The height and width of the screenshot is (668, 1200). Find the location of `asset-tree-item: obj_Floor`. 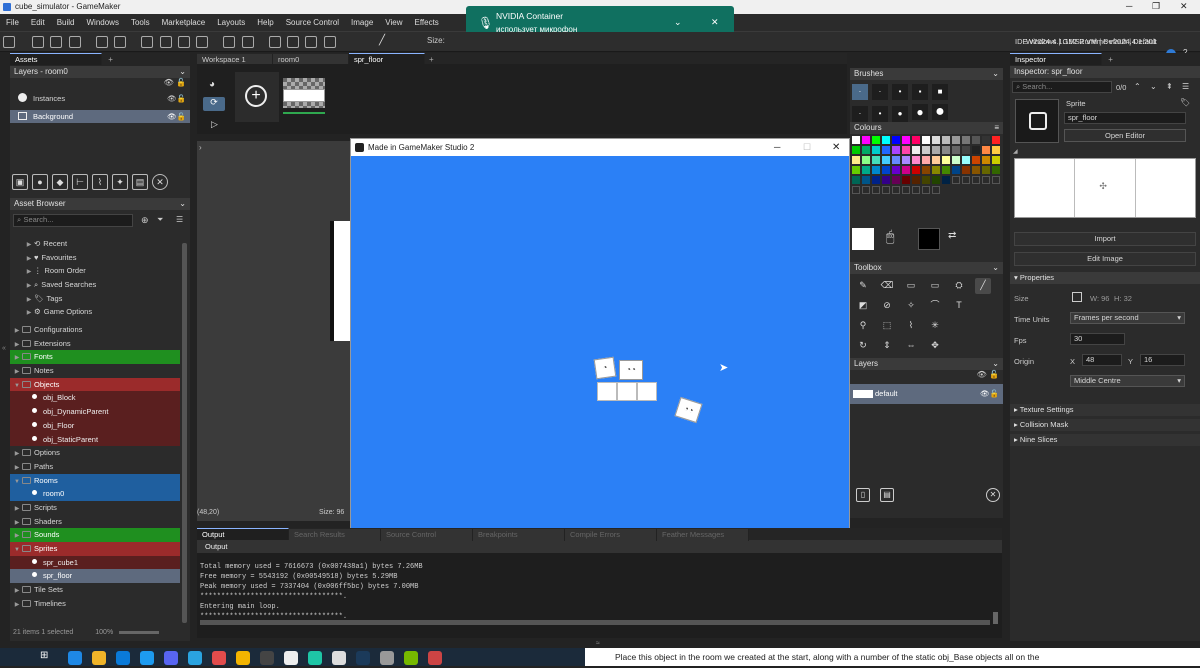

asset-tree-item: obj_Floor is located at coordinates (95, 425).